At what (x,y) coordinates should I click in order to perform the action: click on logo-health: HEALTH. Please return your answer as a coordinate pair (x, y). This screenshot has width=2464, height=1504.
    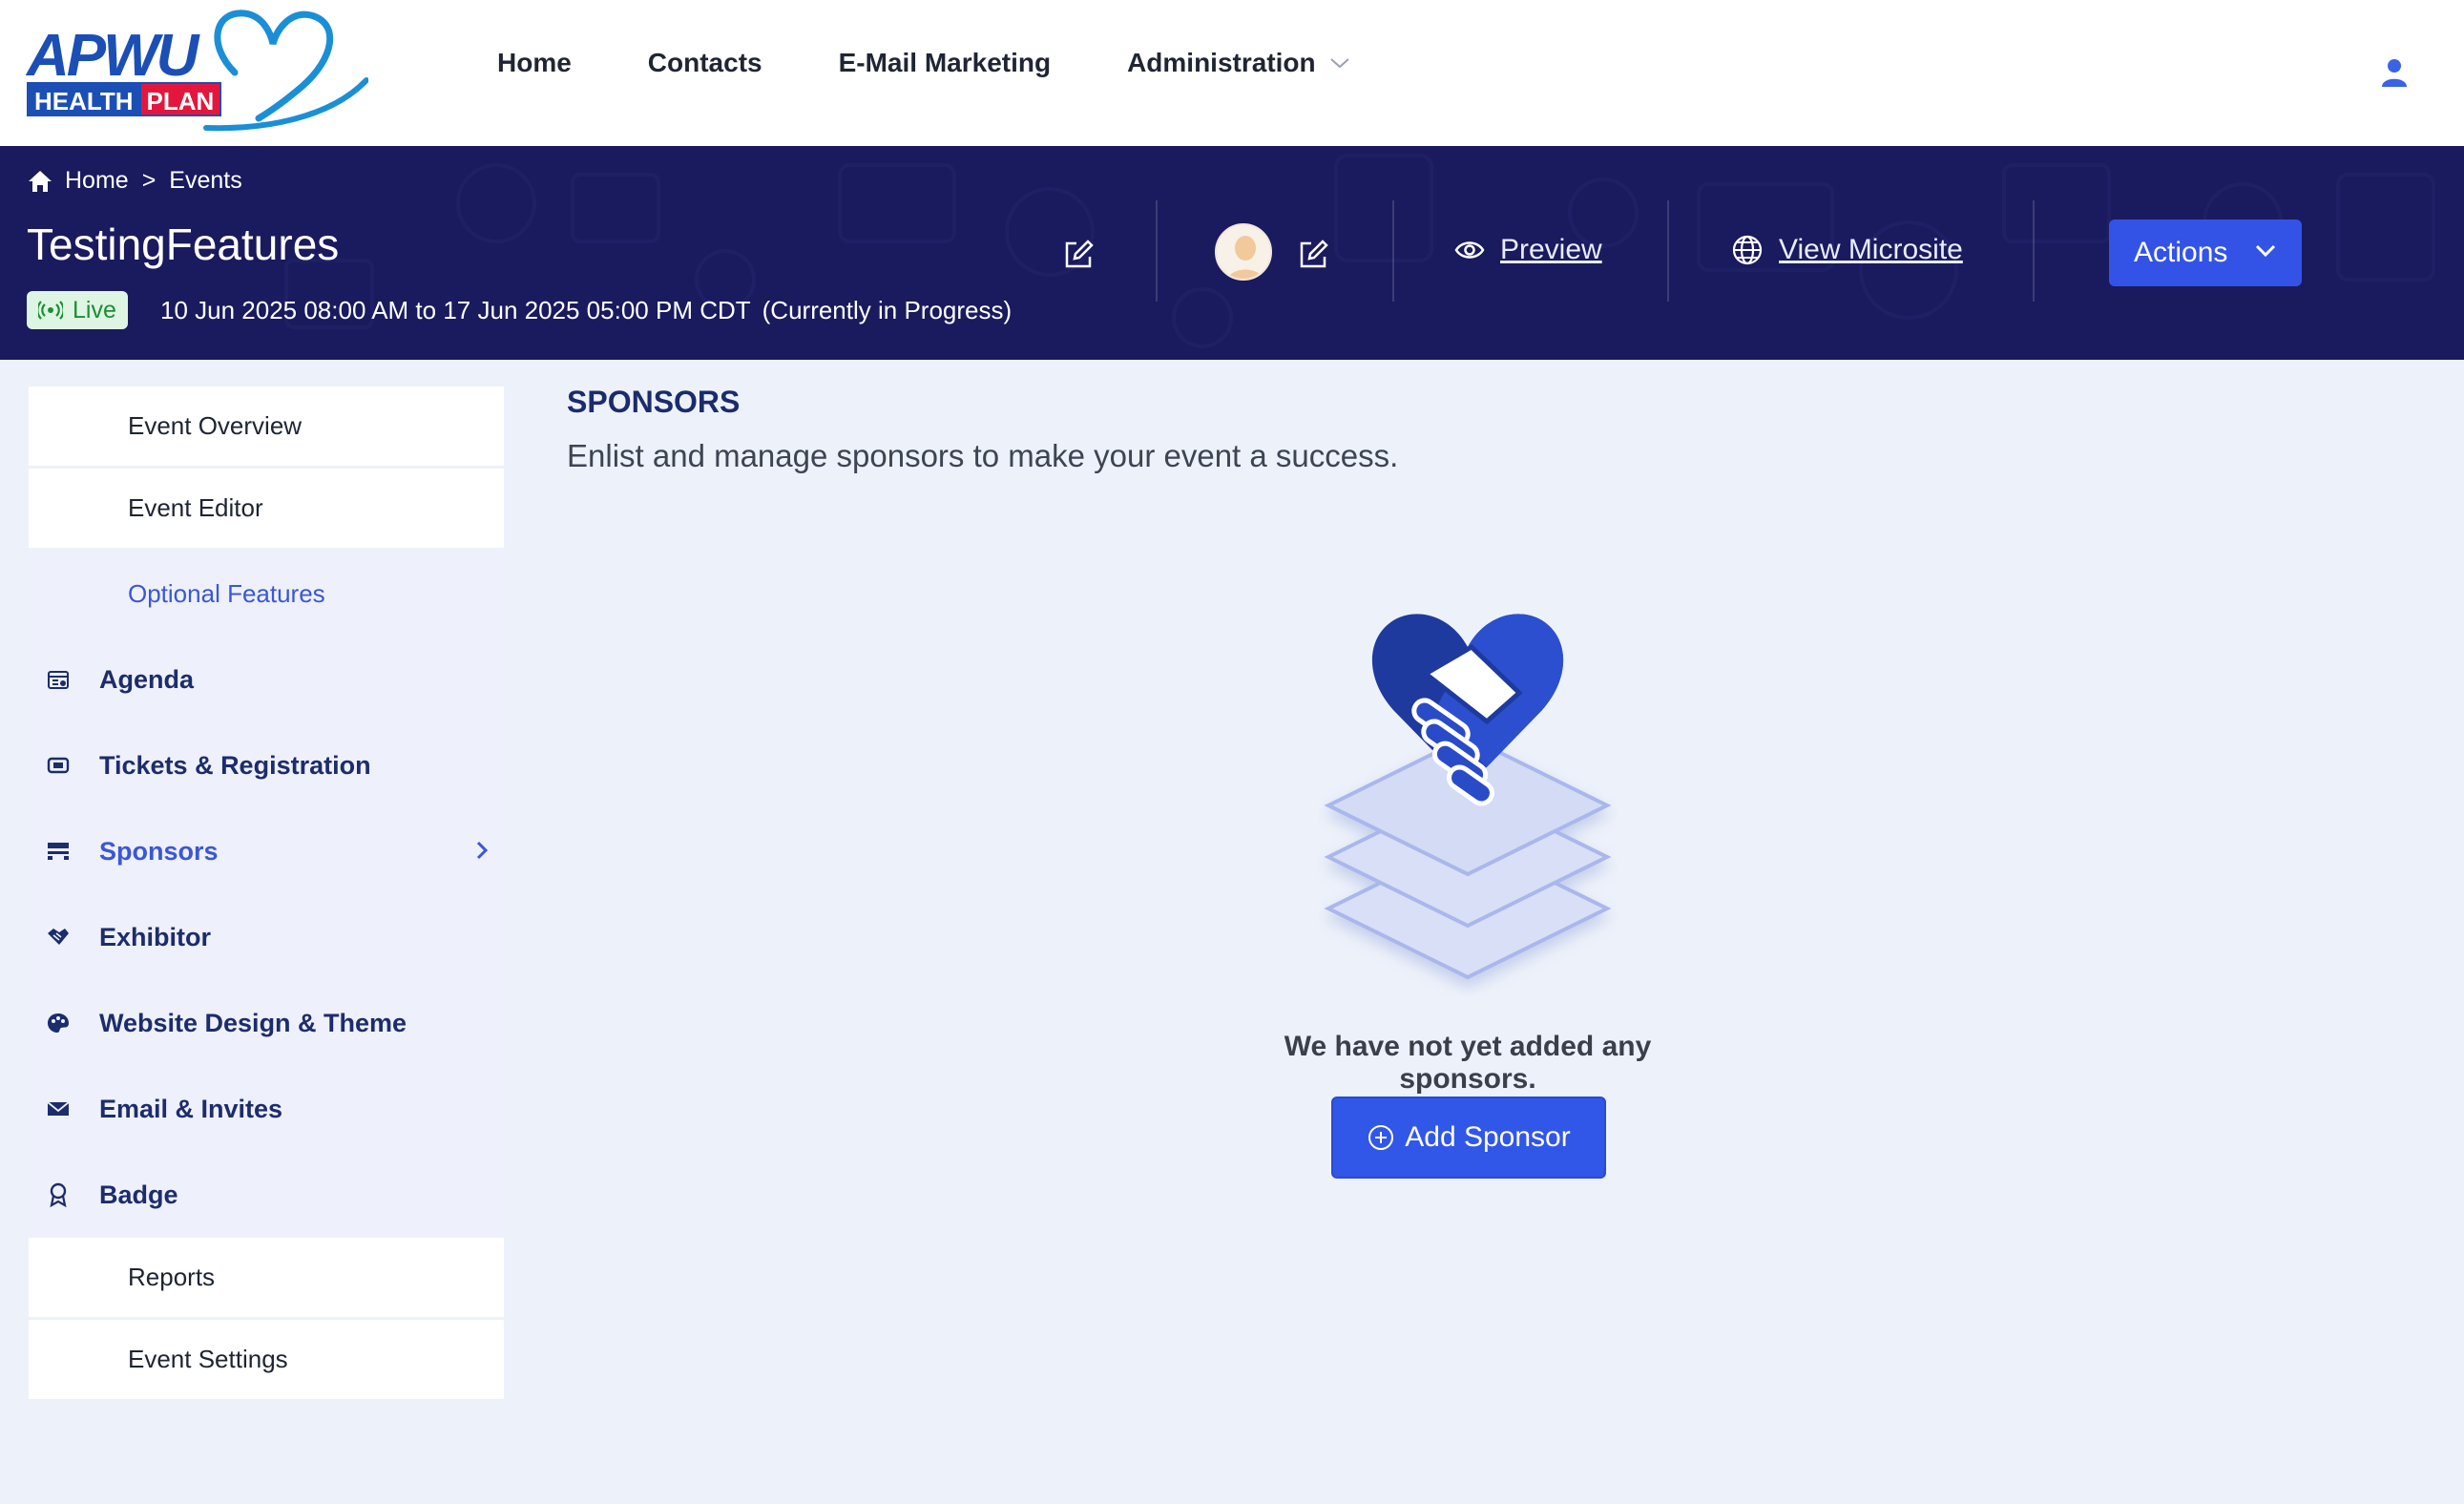
    Looking at the image, I should click on (84, 99).